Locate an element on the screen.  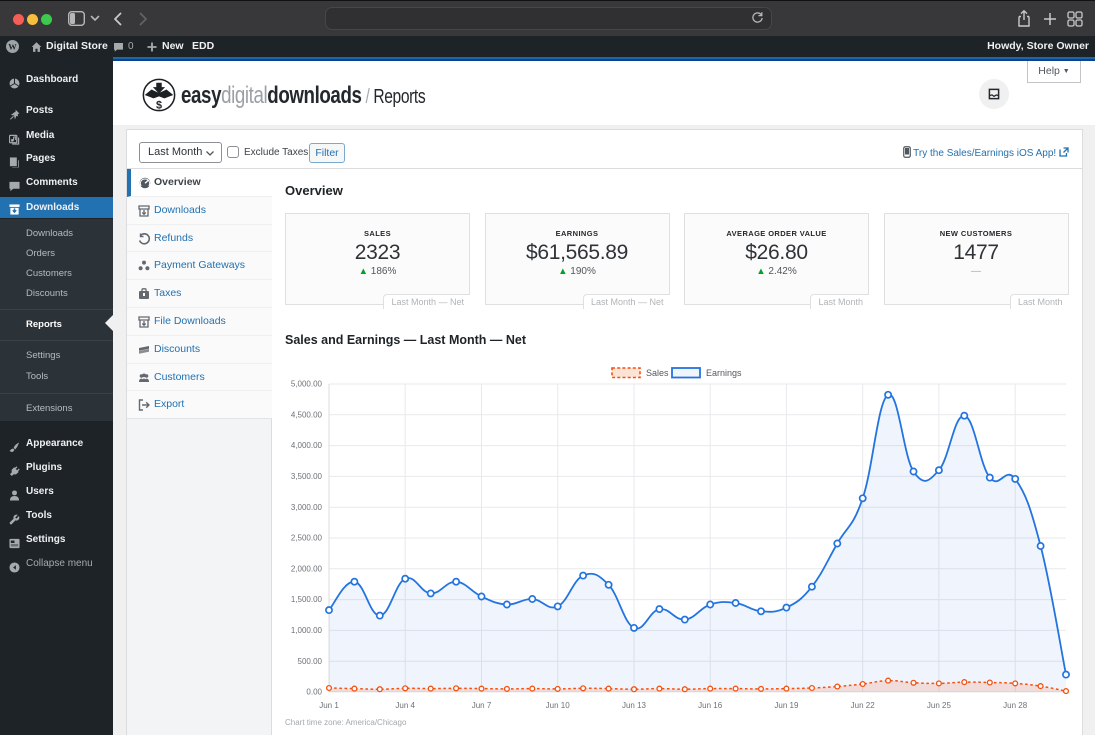
svg-text: Jun 7 is located at coordinates (482, 705).